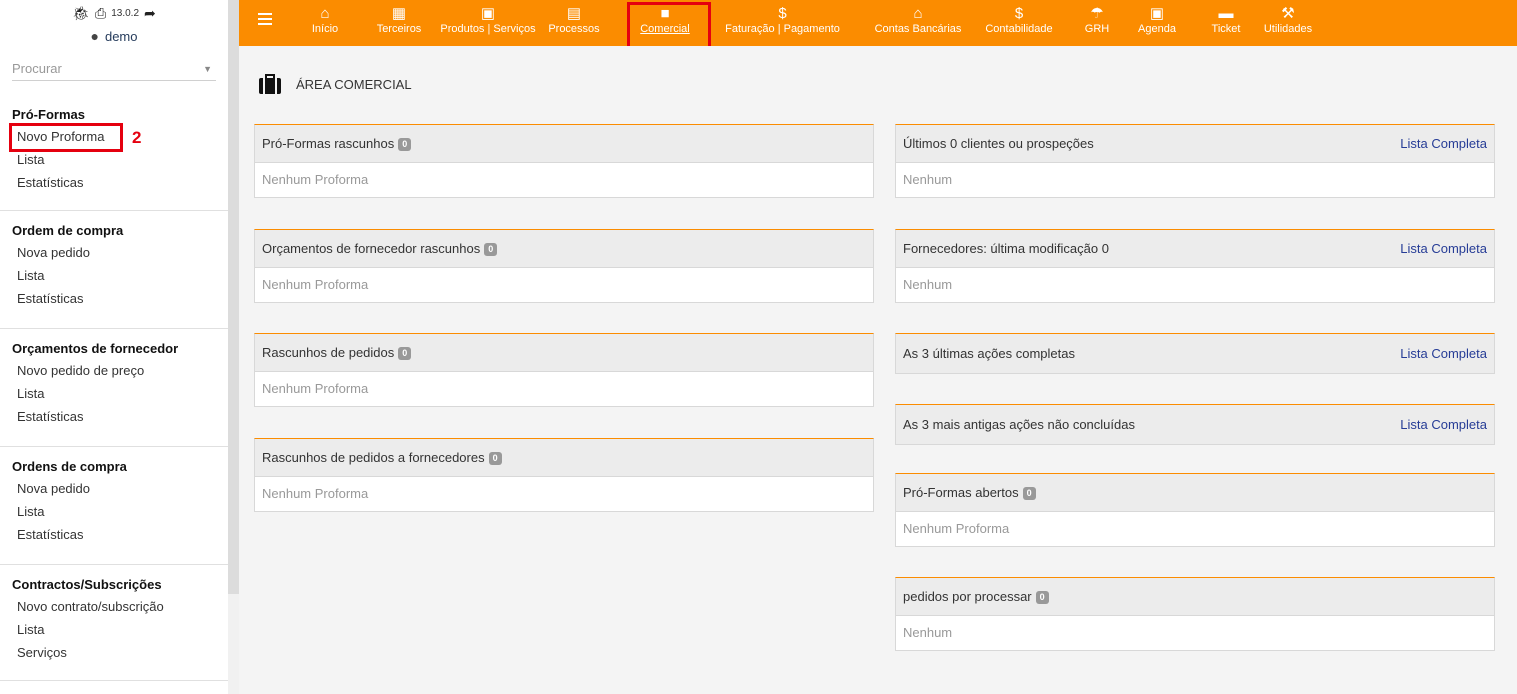 This screenshot has height=694, width=1517. Describe the element at coordinates (1097, 13) in the screenshot. I see `umbrella-icon: ☂` at that location.